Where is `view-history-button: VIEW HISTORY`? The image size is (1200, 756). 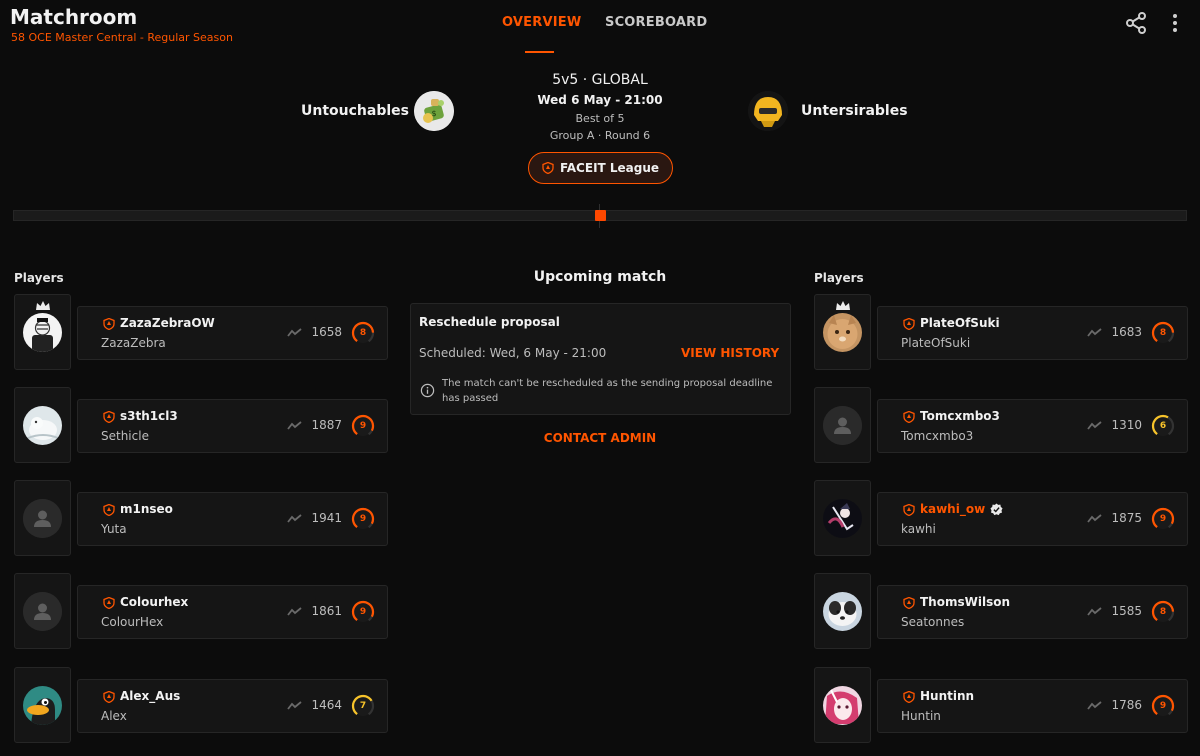 view-history-button: VIEW HISTORY is located at coordinates (730, 353).